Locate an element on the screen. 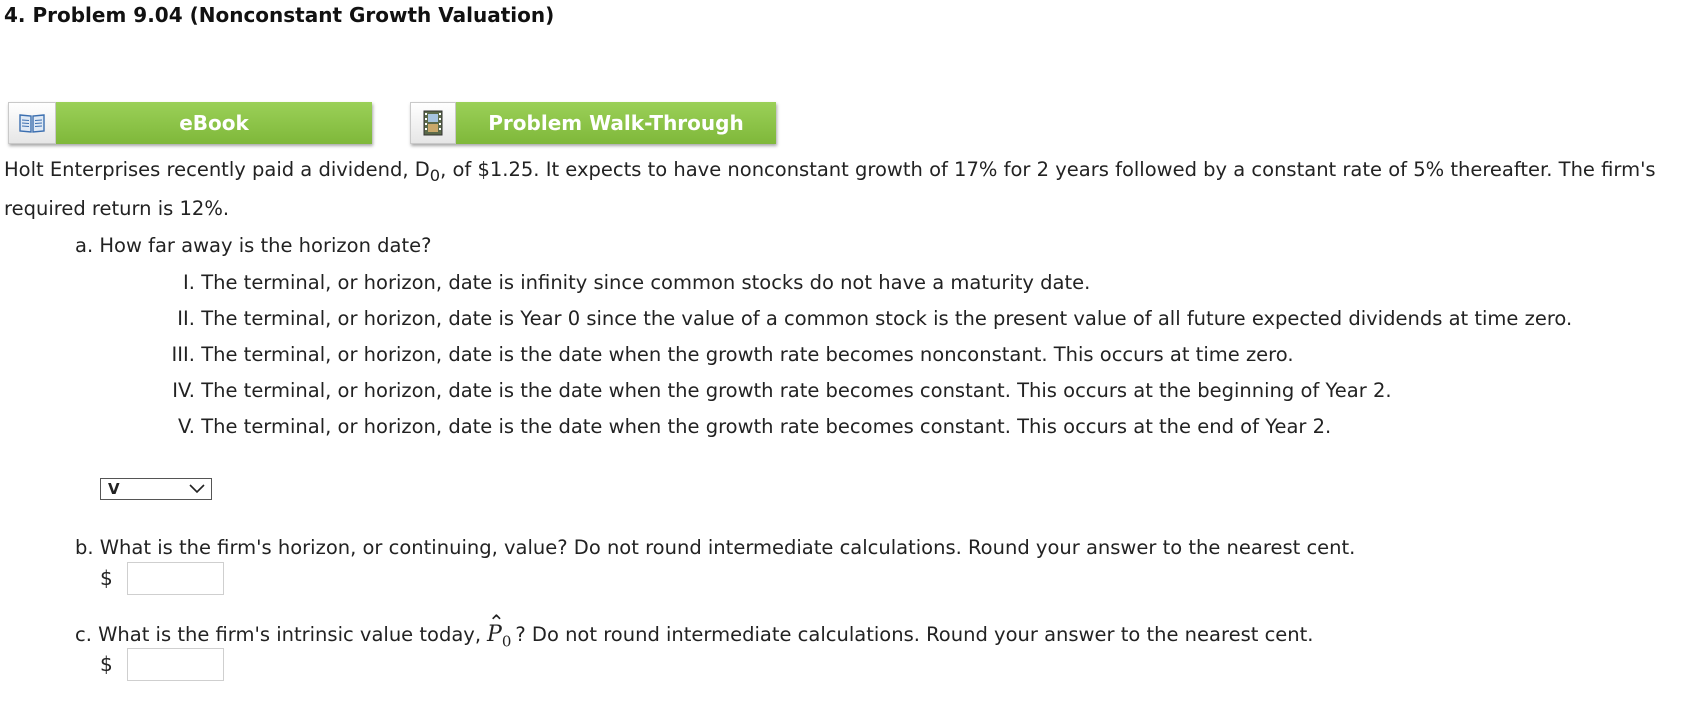 This screenshot has height=720, width=1696. p-subscript: 0 is located at coordinates (506, 641).